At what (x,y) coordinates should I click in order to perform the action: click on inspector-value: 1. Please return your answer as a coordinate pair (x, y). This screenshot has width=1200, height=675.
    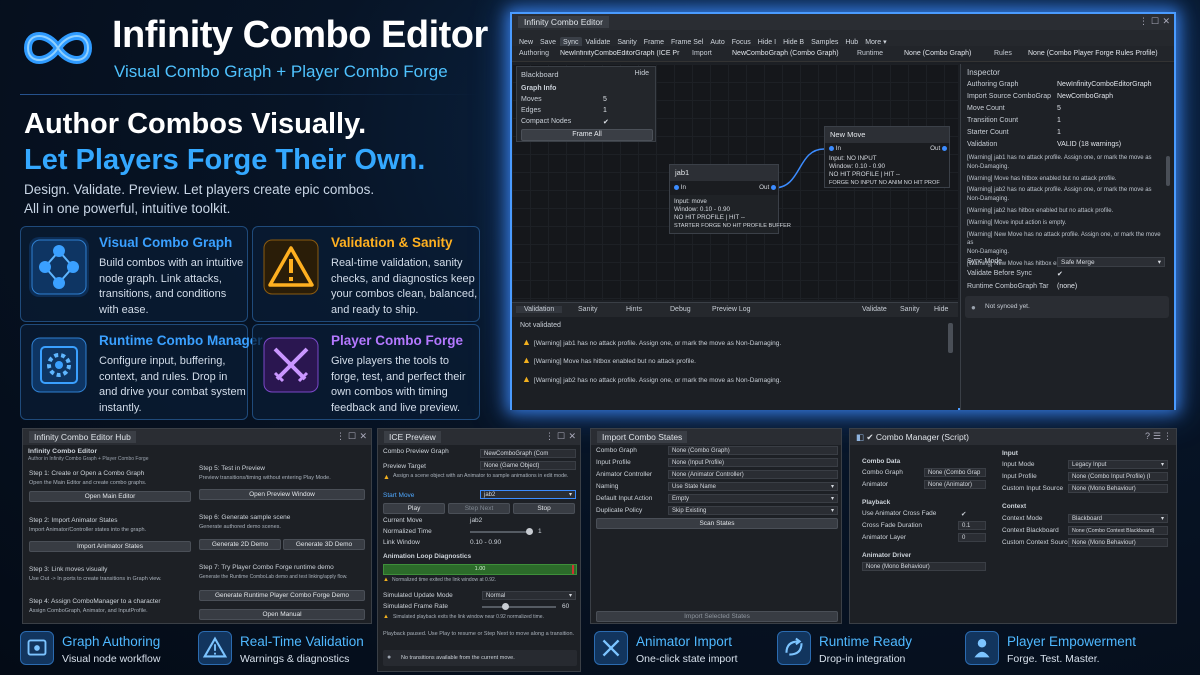
    Looking at the image, I should click on (1059, 120).